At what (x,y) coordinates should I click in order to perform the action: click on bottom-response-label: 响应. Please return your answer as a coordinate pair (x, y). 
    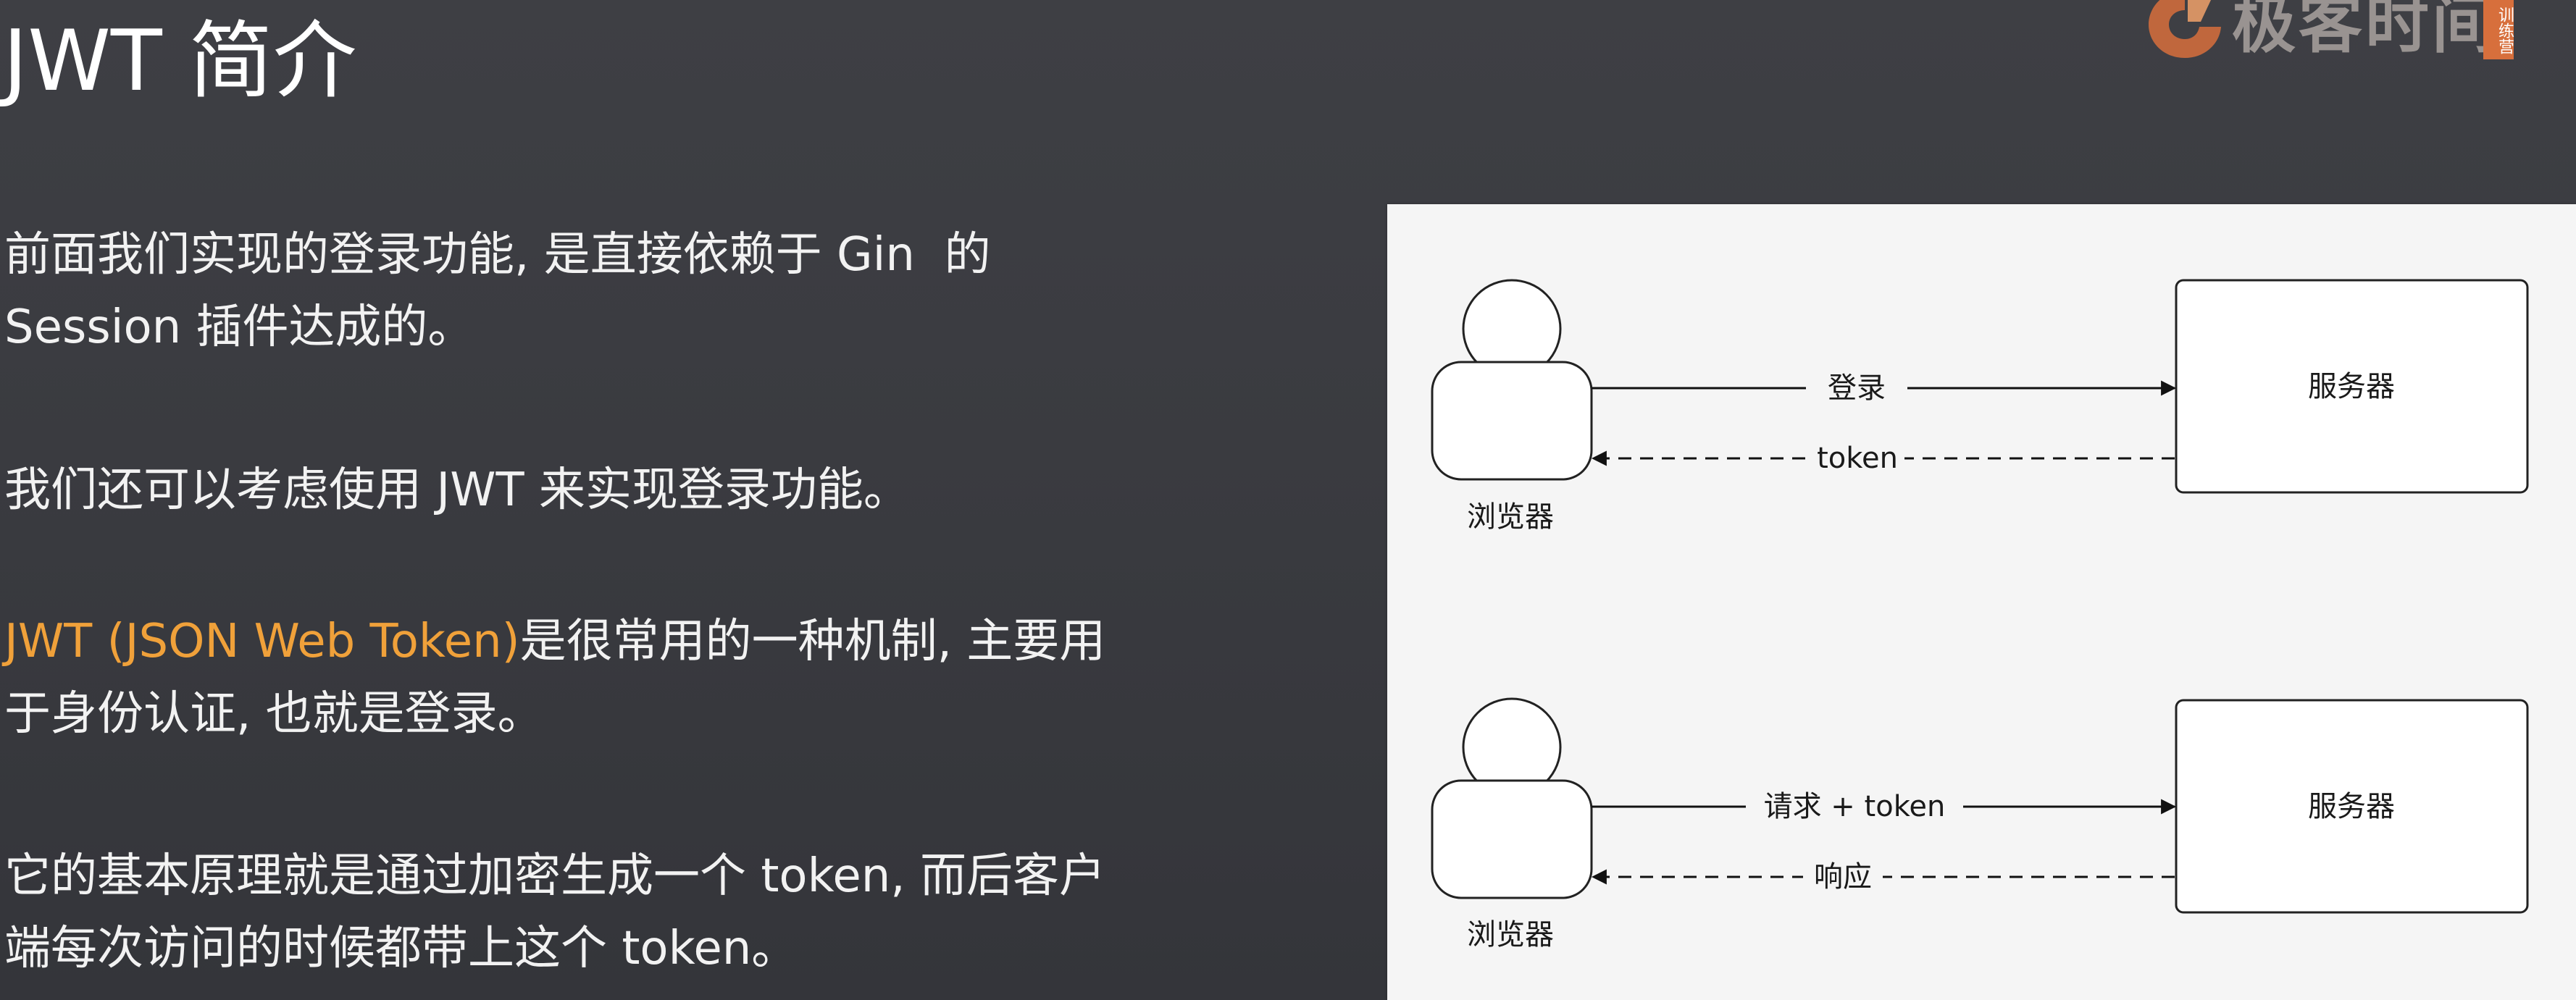
    Looking at the image, I should click on (1843, 877).